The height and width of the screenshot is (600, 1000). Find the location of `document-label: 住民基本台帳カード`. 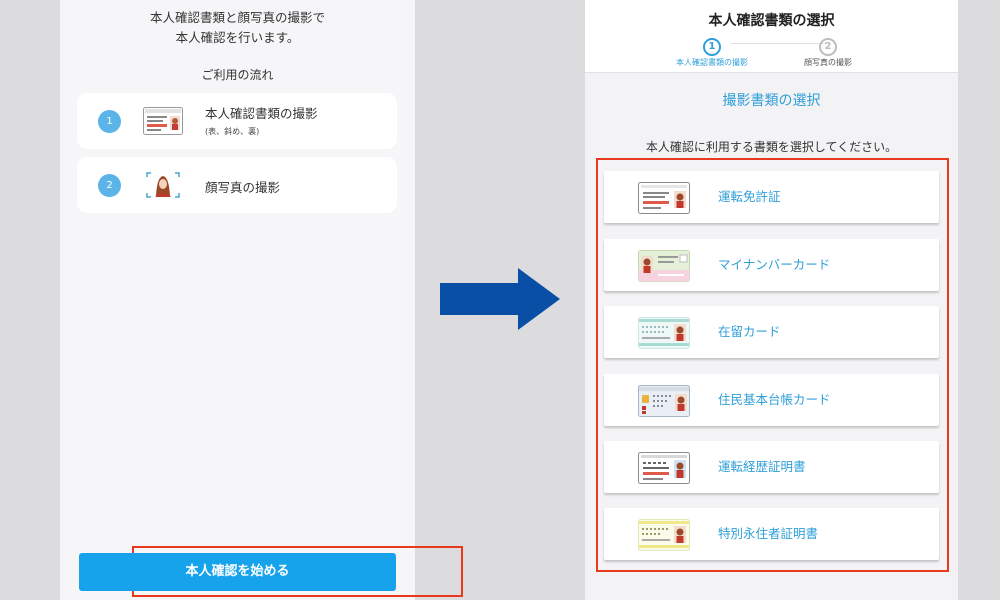

document-label: 住民基本台帳カード is located at coordinates (774, 399).